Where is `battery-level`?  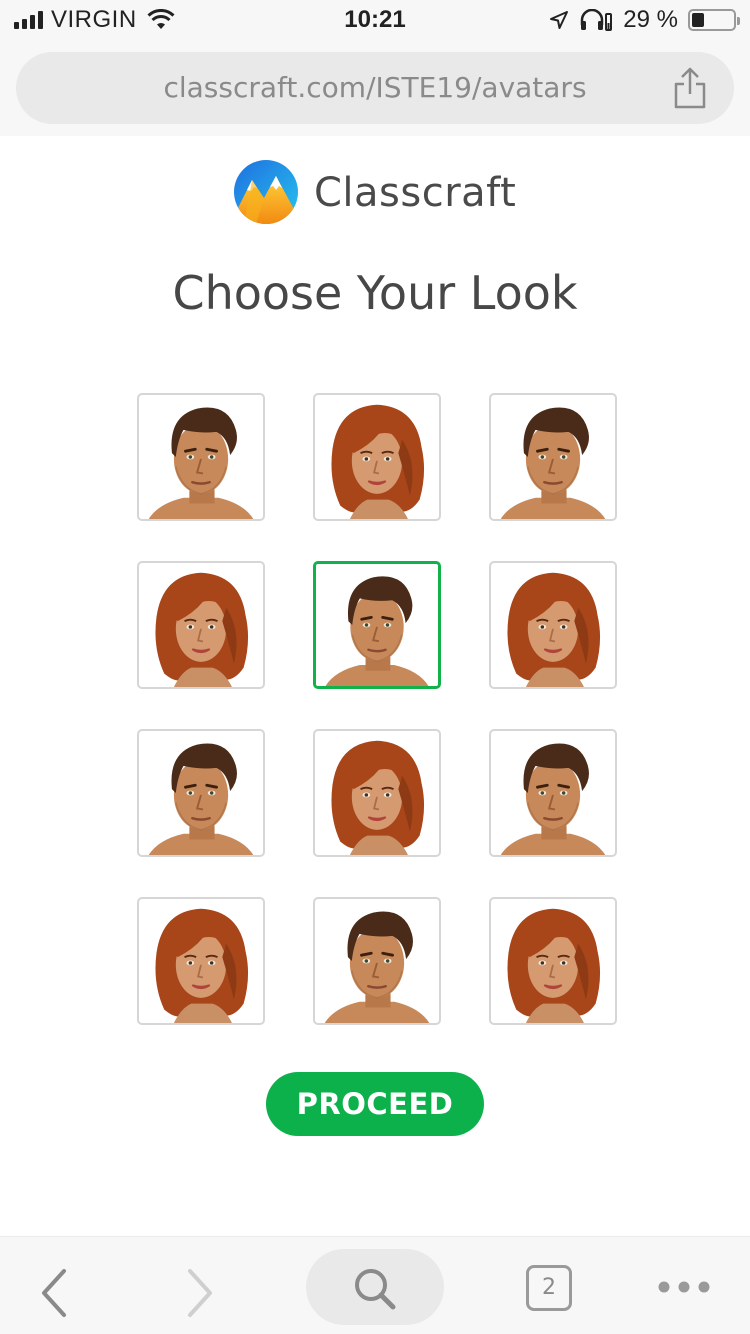
battery-level is located at coordinates (698, 20).